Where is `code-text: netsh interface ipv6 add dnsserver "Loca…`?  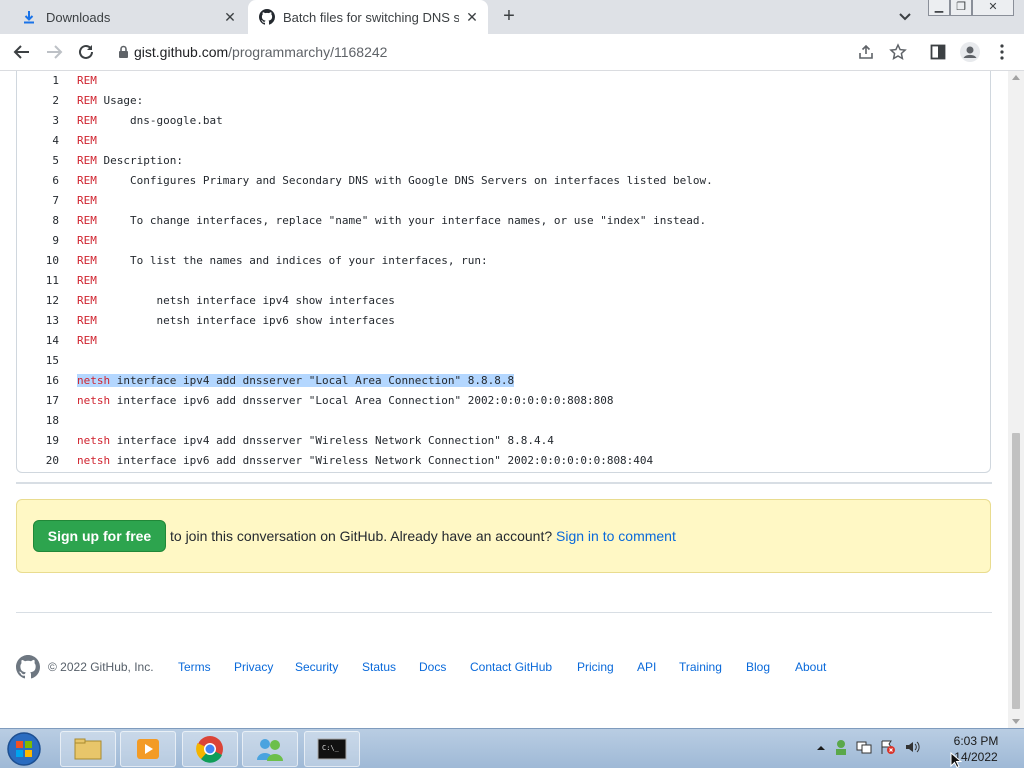 code-text: netsh interface ipv6 add dnsserver "Loca… is located at coordinates (345, 401).